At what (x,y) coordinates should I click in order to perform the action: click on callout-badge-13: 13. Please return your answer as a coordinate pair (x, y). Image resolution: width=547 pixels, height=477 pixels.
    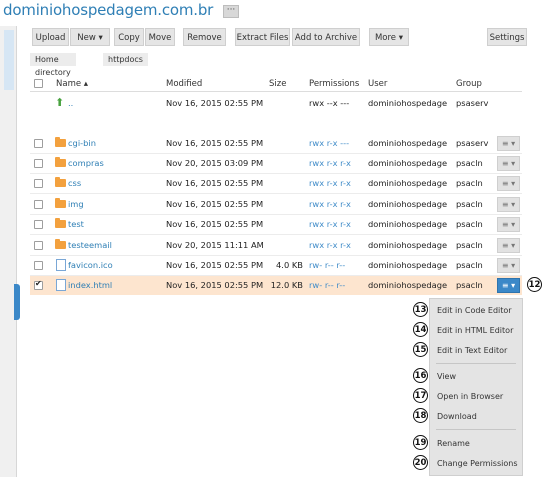
    Looking at the image, I should click on (420, 309).